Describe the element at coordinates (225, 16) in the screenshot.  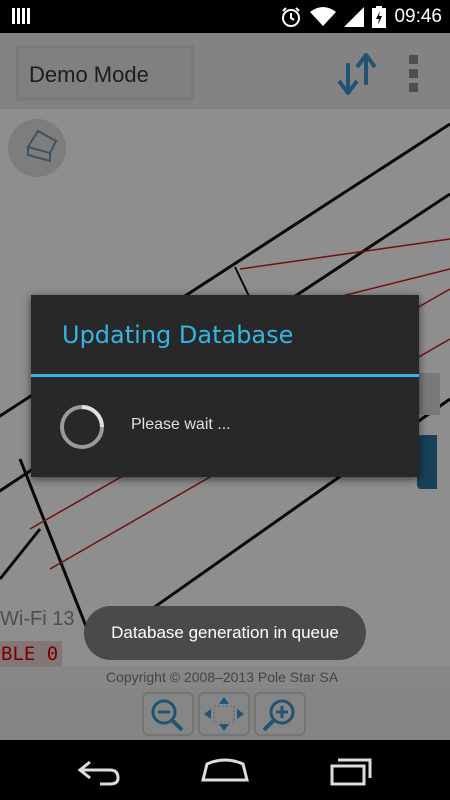
I see `status-bar: 09:46` at that location.